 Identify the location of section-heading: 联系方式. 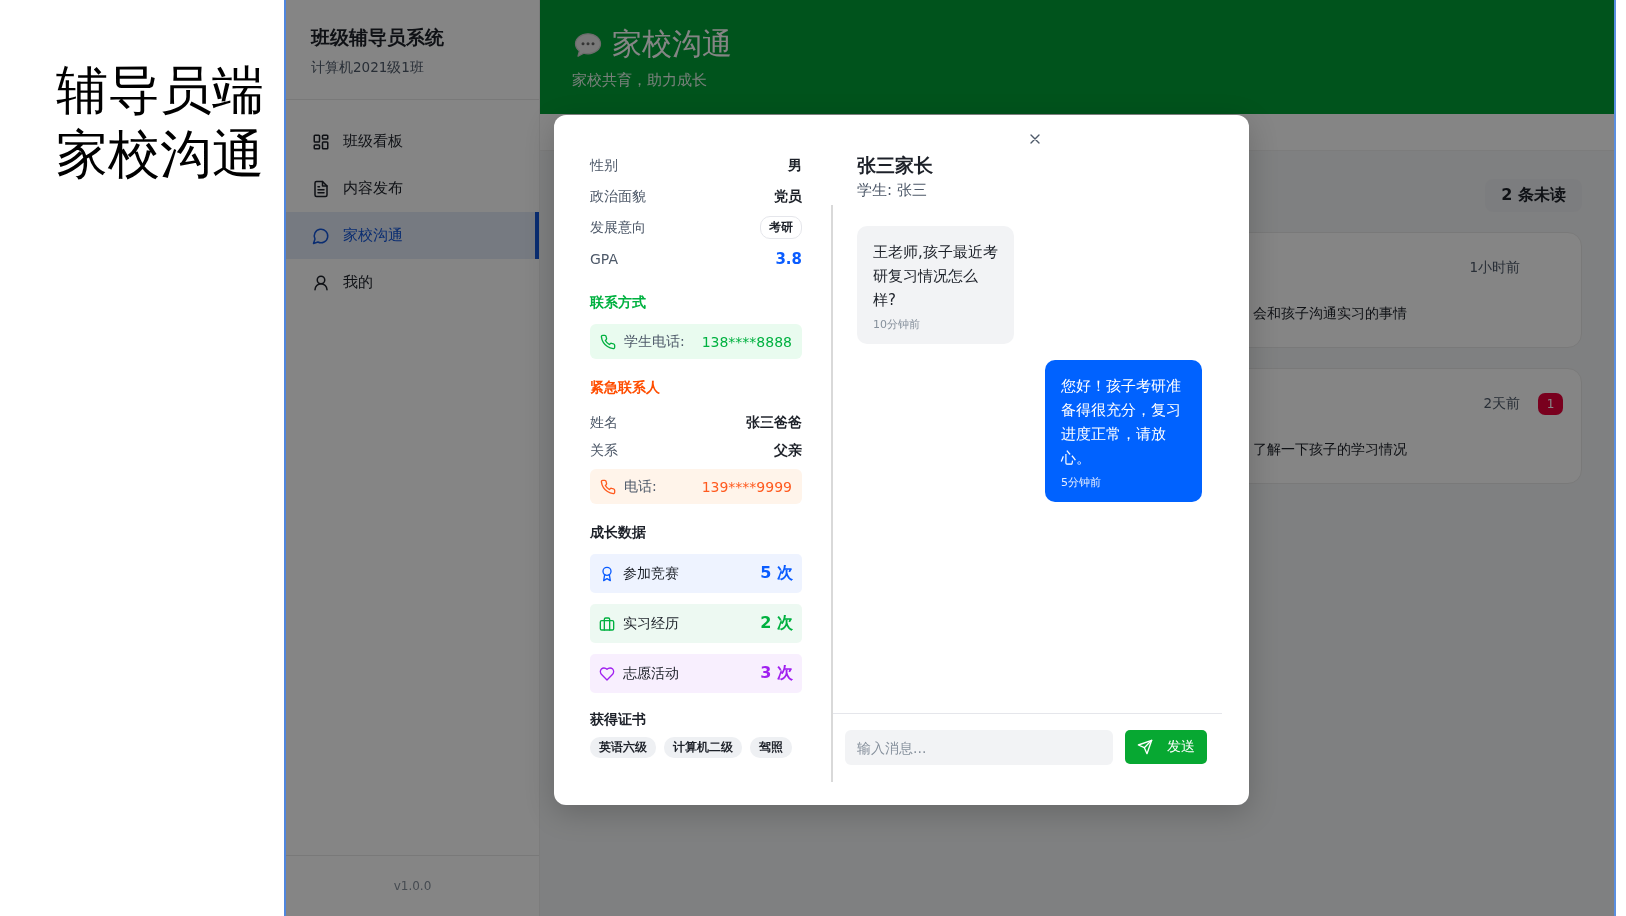
(618, 303).